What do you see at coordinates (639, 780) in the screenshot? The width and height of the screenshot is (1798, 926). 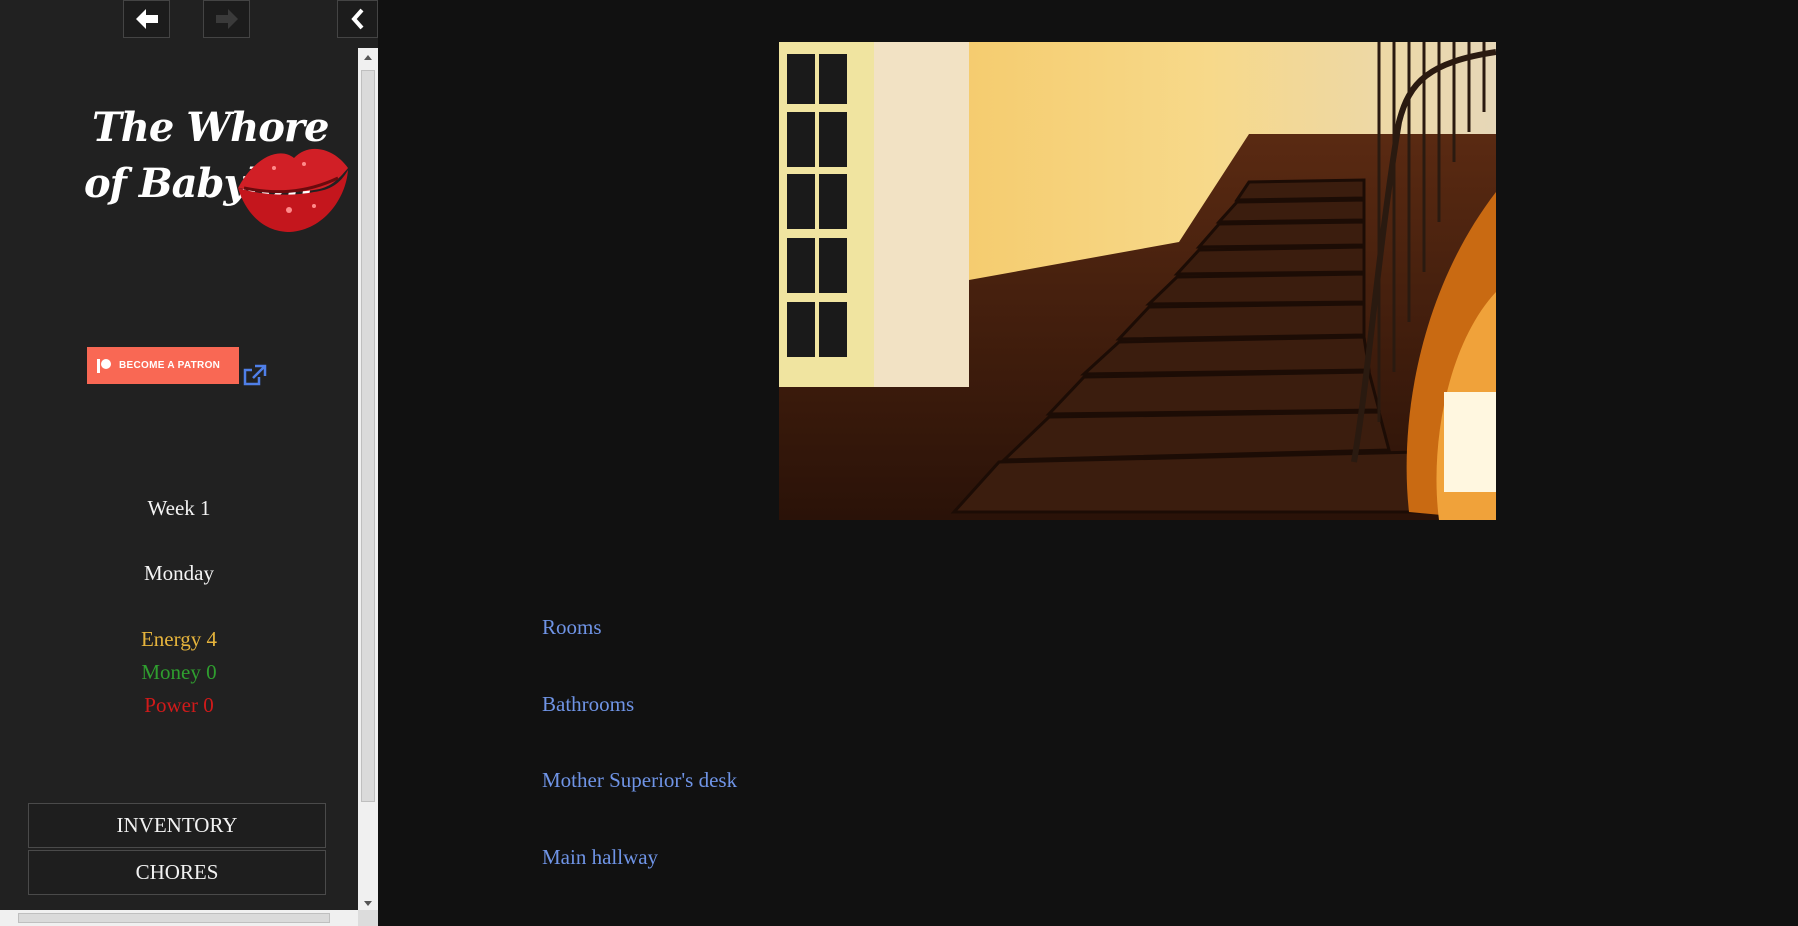 I see `link-mother-superiors-desk: Mother Superior's desk` at bounding box center [639, 780].